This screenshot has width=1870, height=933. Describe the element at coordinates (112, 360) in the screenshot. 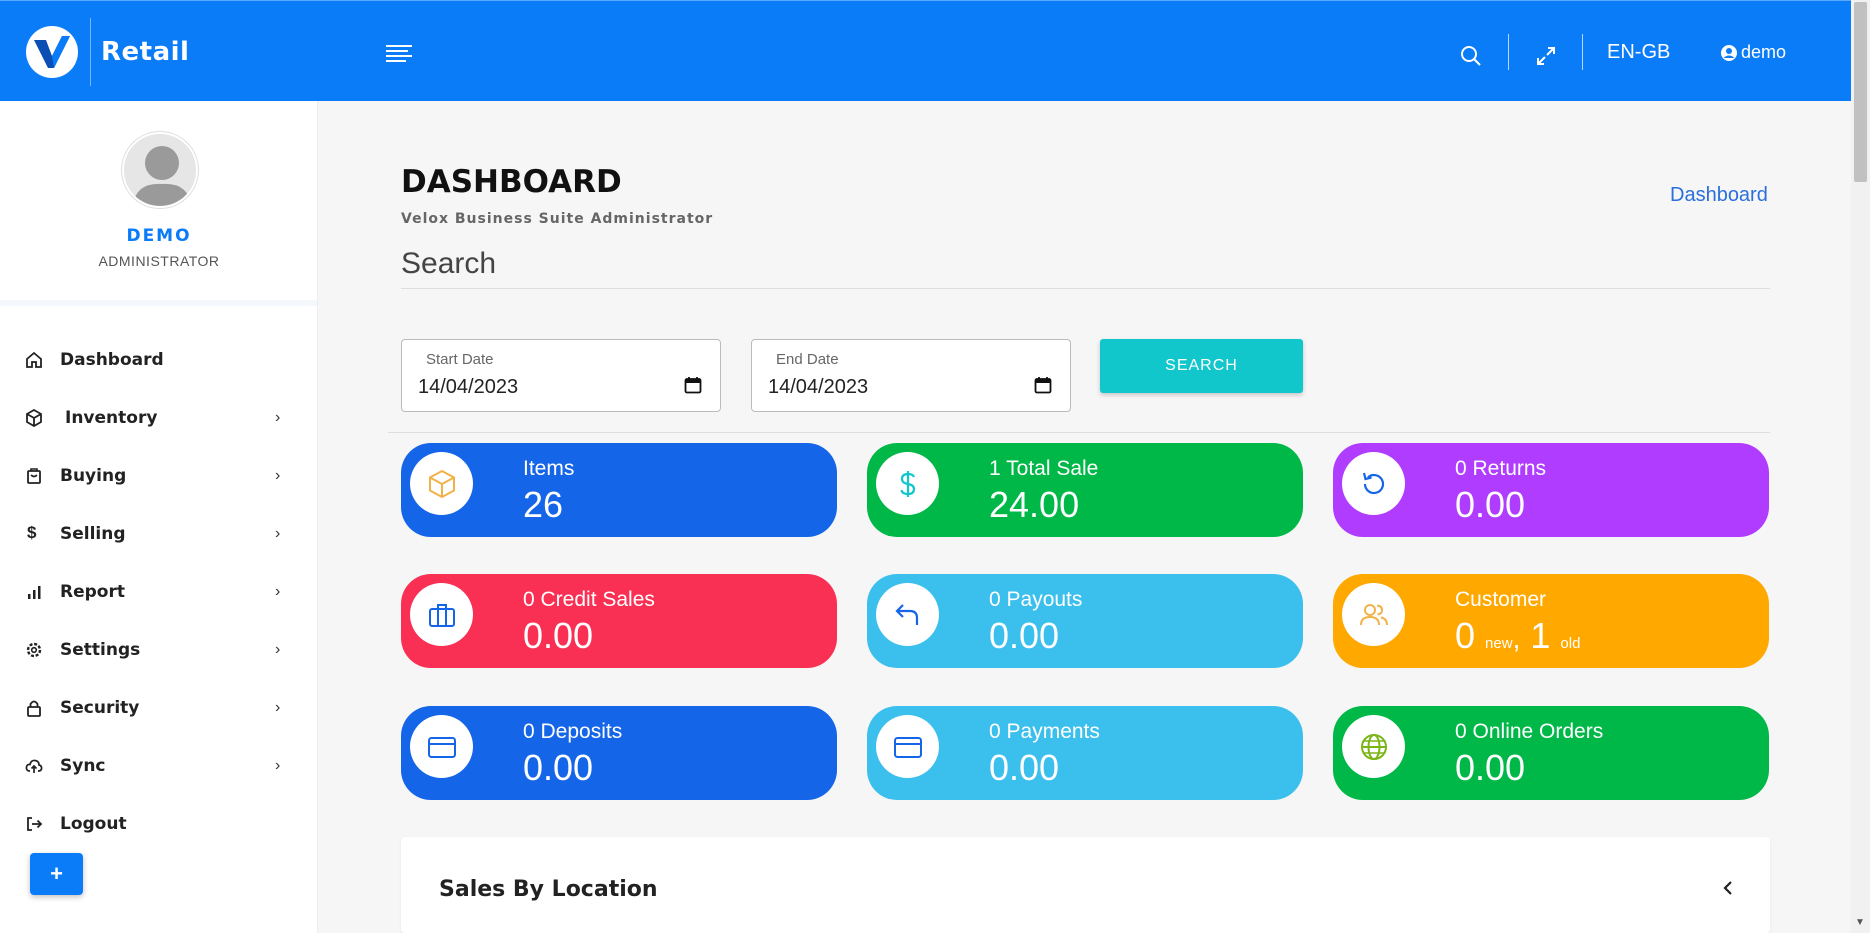

I see `sidebar-item-label: Dashboard` at that location.